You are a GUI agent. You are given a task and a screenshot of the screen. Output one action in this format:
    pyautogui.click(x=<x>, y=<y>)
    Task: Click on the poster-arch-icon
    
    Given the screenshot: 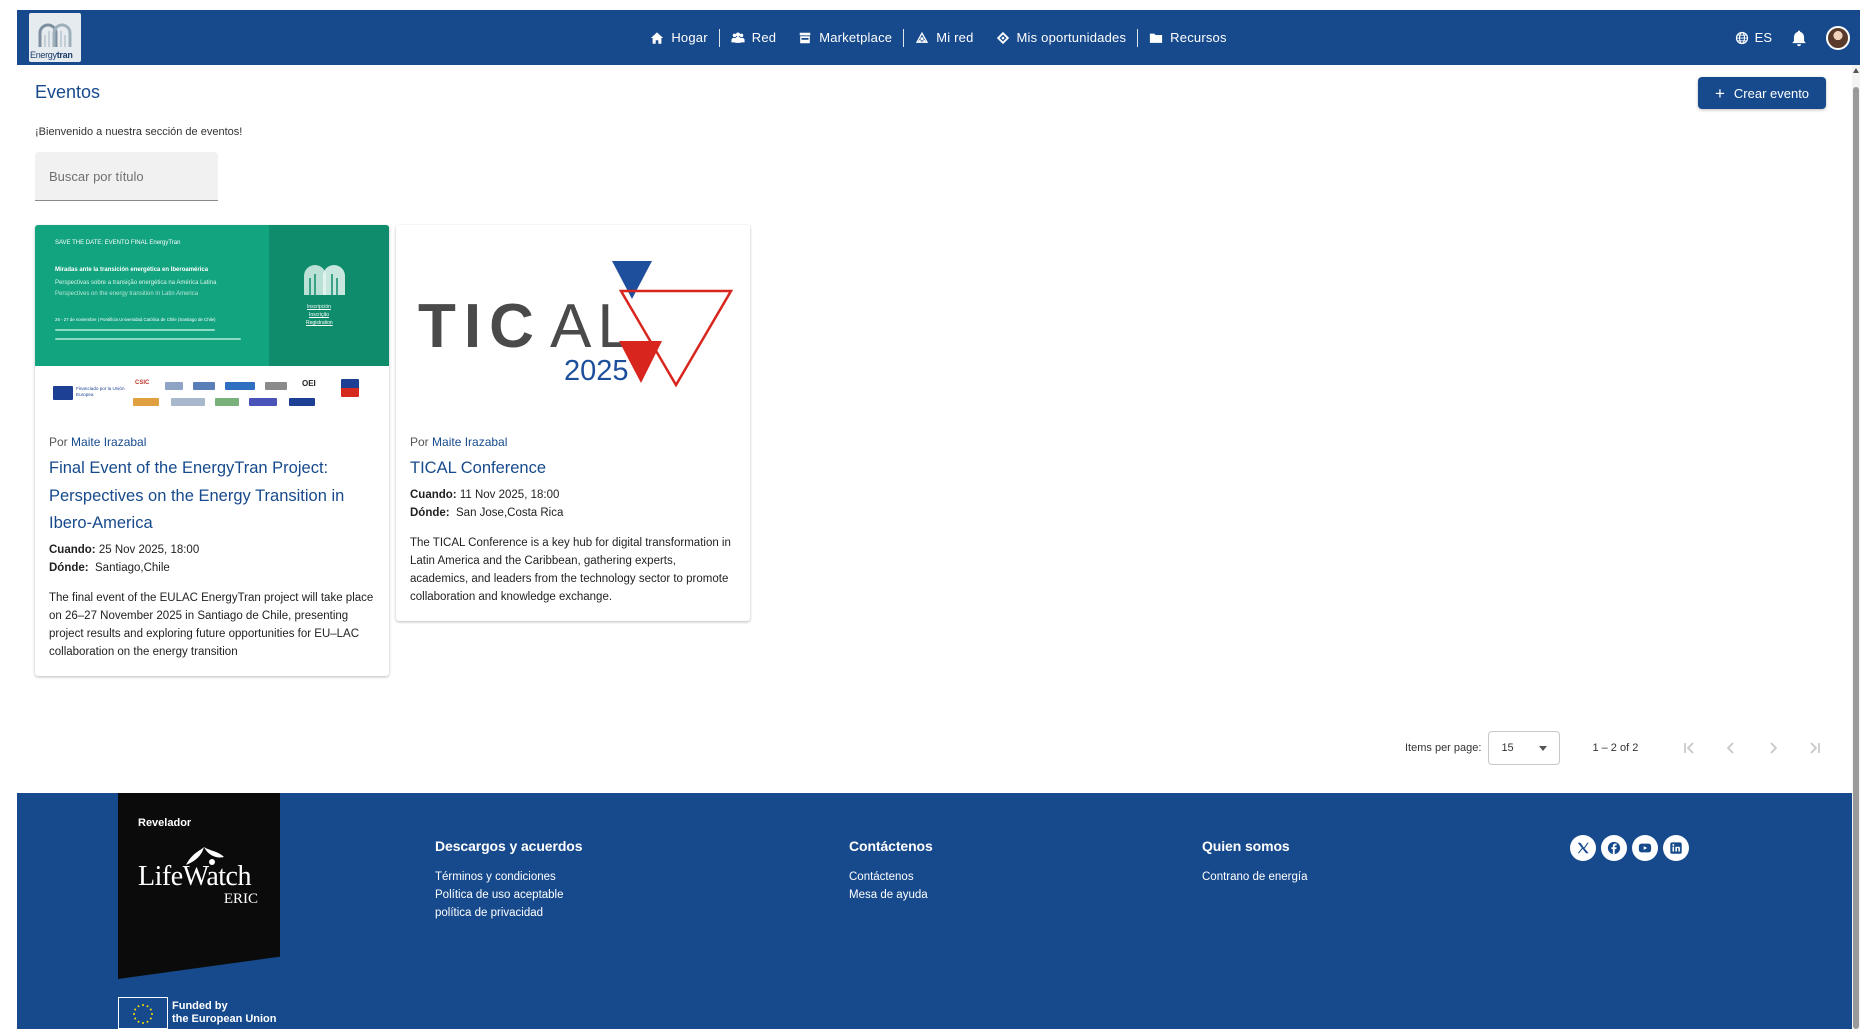 What is the action you would take?
    pyautogui.click(x=324, y=280)
    